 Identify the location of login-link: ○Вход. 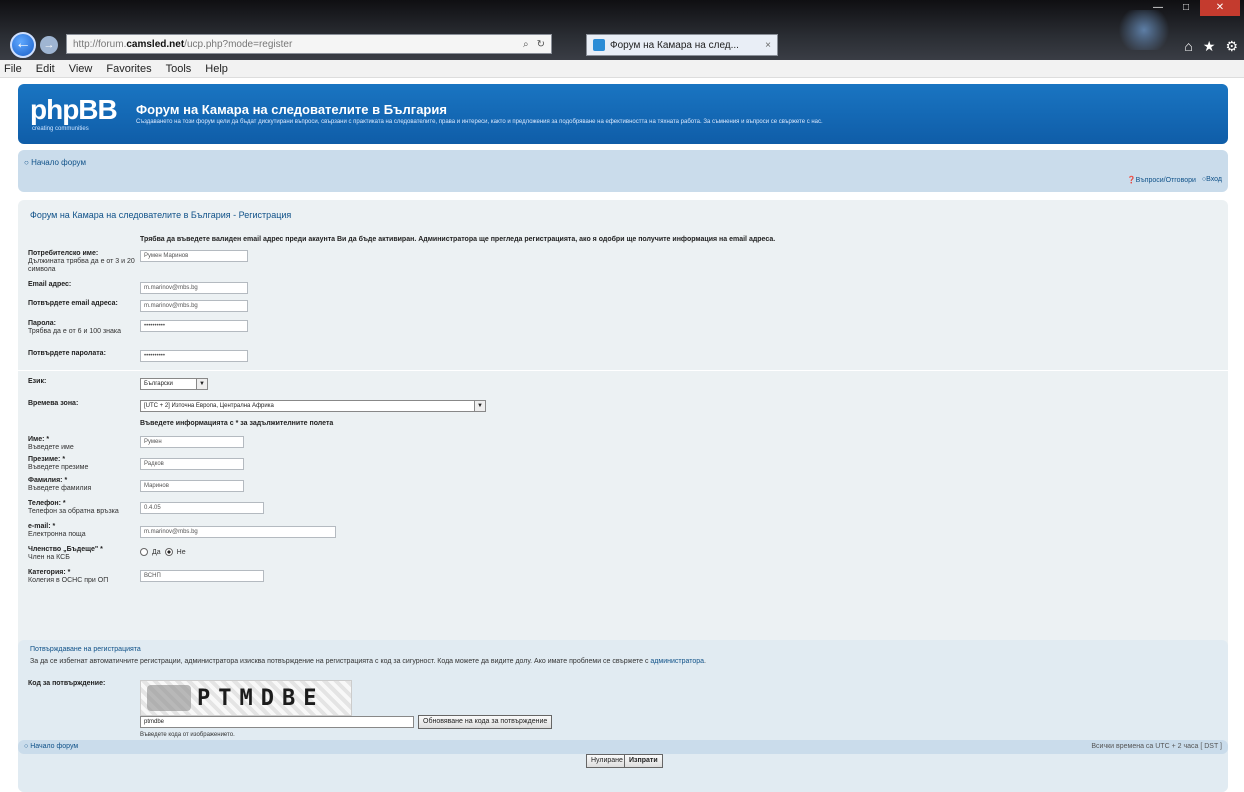
(1212, 180).